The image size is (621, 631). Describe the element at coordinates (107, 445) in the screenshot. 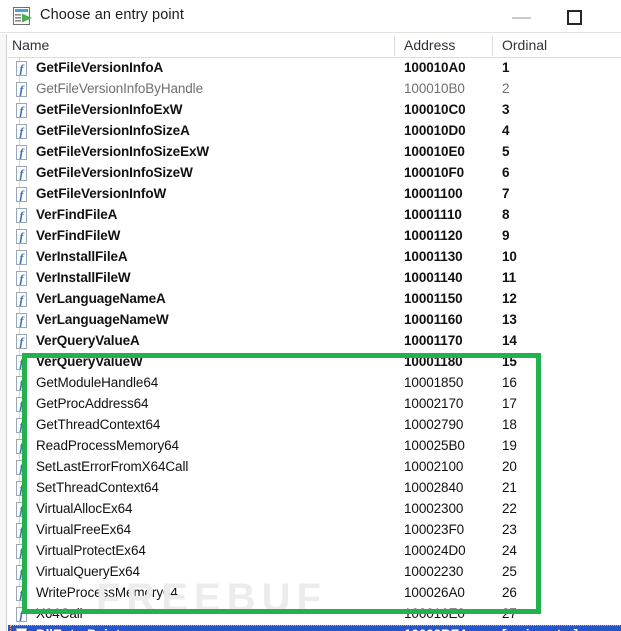

I see `cell-entry-name: ReadProcessMemory64` at that location.